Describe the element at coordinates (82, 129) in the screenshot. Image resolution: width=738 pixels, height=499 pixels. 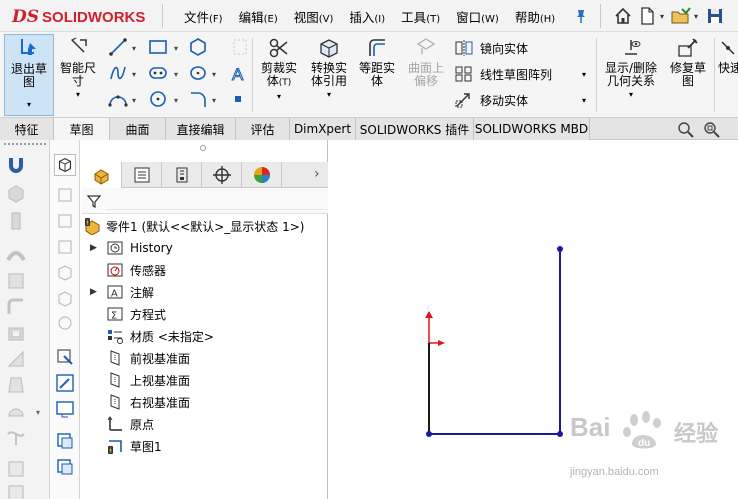
I see `tab-sketch: 草图` at that location.